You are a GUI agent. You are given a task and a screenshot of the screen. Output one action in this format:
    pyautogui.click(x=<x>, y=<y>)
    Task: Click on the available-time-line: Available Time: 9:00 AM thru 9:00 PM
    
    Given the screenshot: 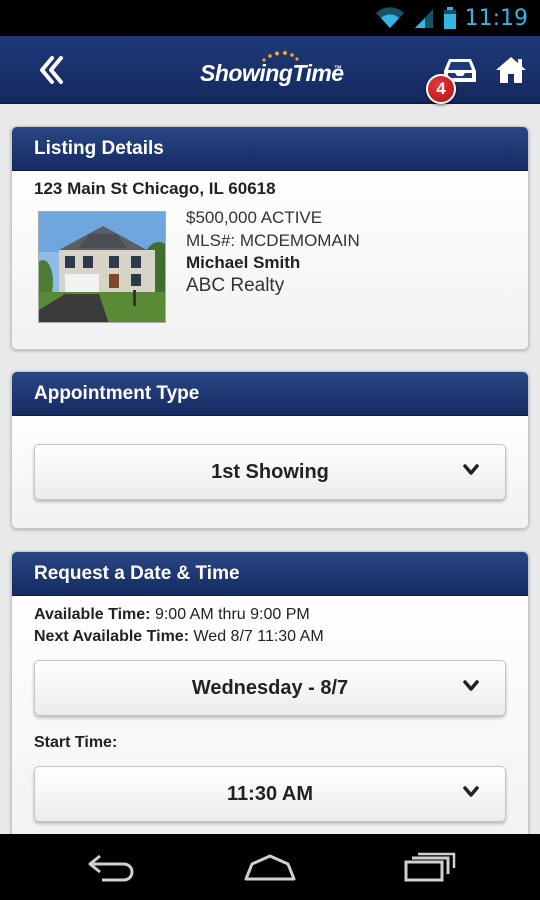 What is the action you would take?
    pyautogui.click(x=270, y=615)
    